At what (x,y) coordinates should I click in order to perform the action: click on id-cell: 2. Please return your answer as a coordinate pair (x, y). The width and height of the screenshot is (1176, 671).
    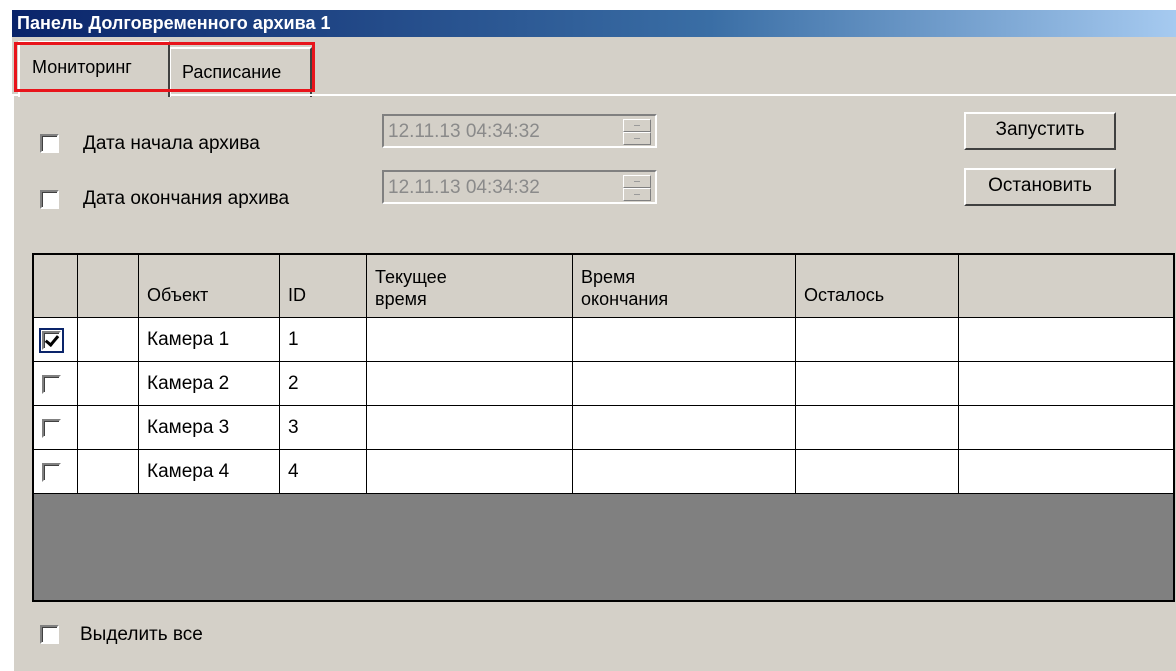
    Looking at the image, I should click on (323, 384).